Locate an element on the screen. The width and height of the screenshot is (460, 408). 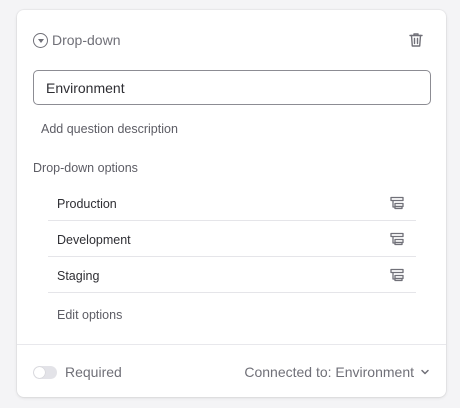
add-description-link: Add question description is located at coordinates (109, 129).